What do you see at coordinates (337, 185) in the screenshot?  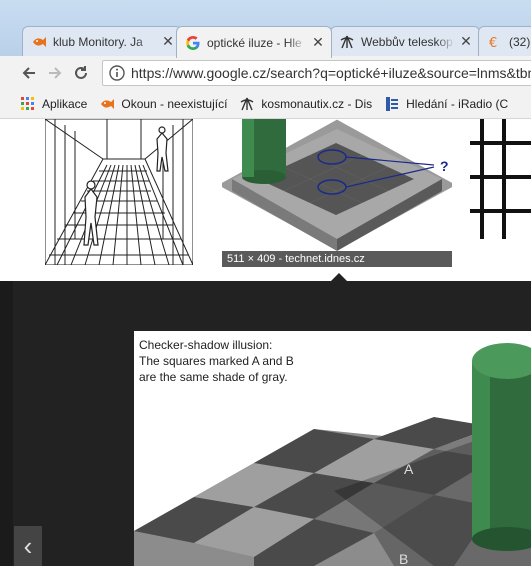 I see `image-result-checker-shadow: ?` at bounding box center [337, 185].